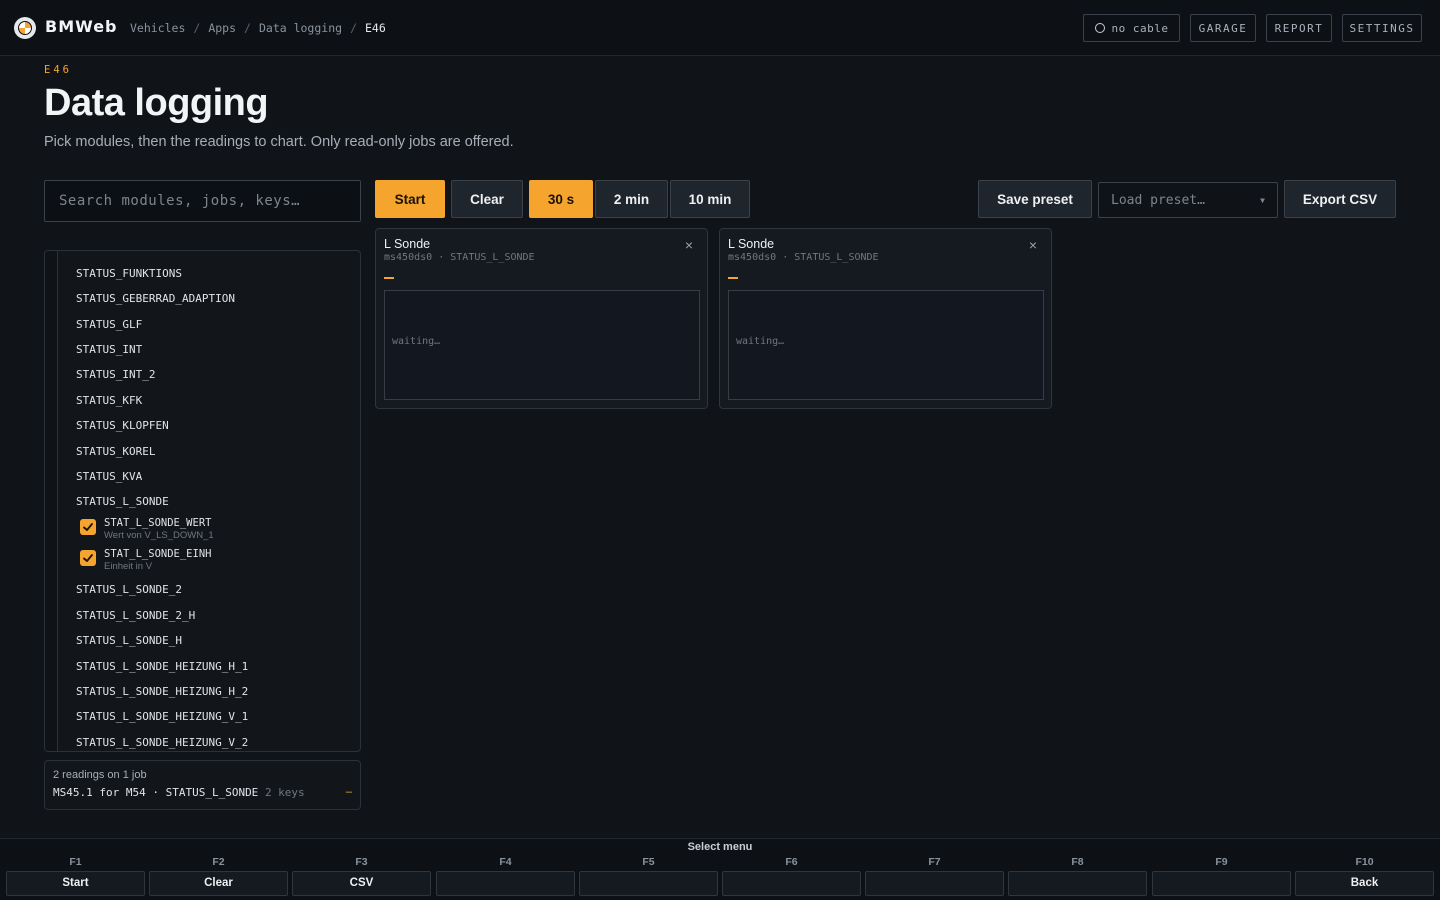 Image resolution: width=1440 pixels, height=900 pixels. What do you see at coordinates (752, 257) in the screenshot?
I see `chart-module: ms450ds0` at bounding box center [752, 257].